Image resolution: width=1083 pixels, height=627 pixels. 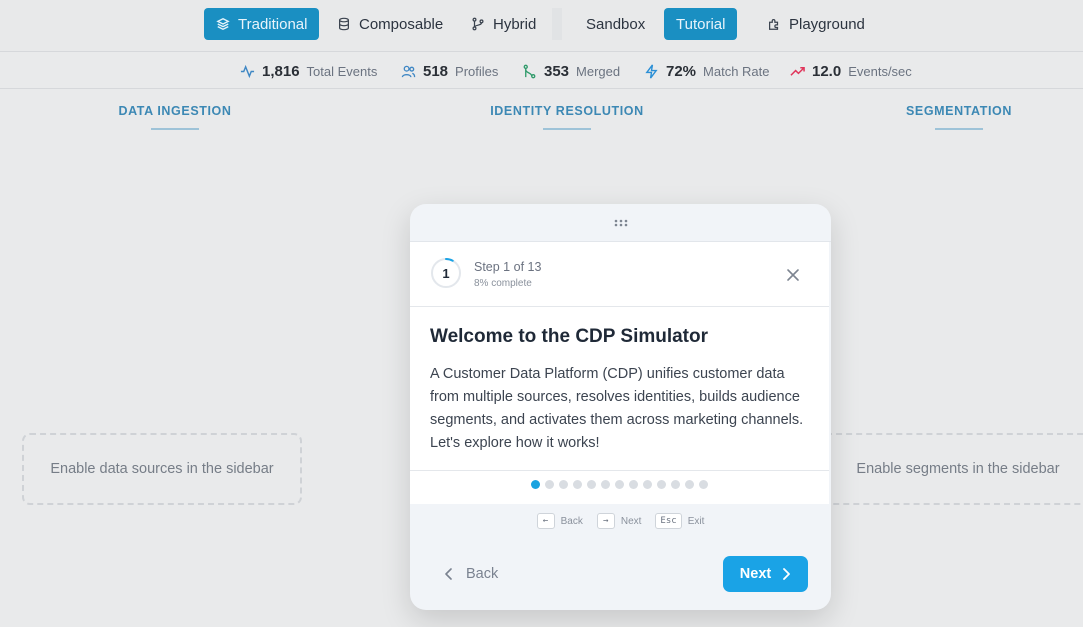 I want to click on stat-value: 518, so click(x=436, y=71).